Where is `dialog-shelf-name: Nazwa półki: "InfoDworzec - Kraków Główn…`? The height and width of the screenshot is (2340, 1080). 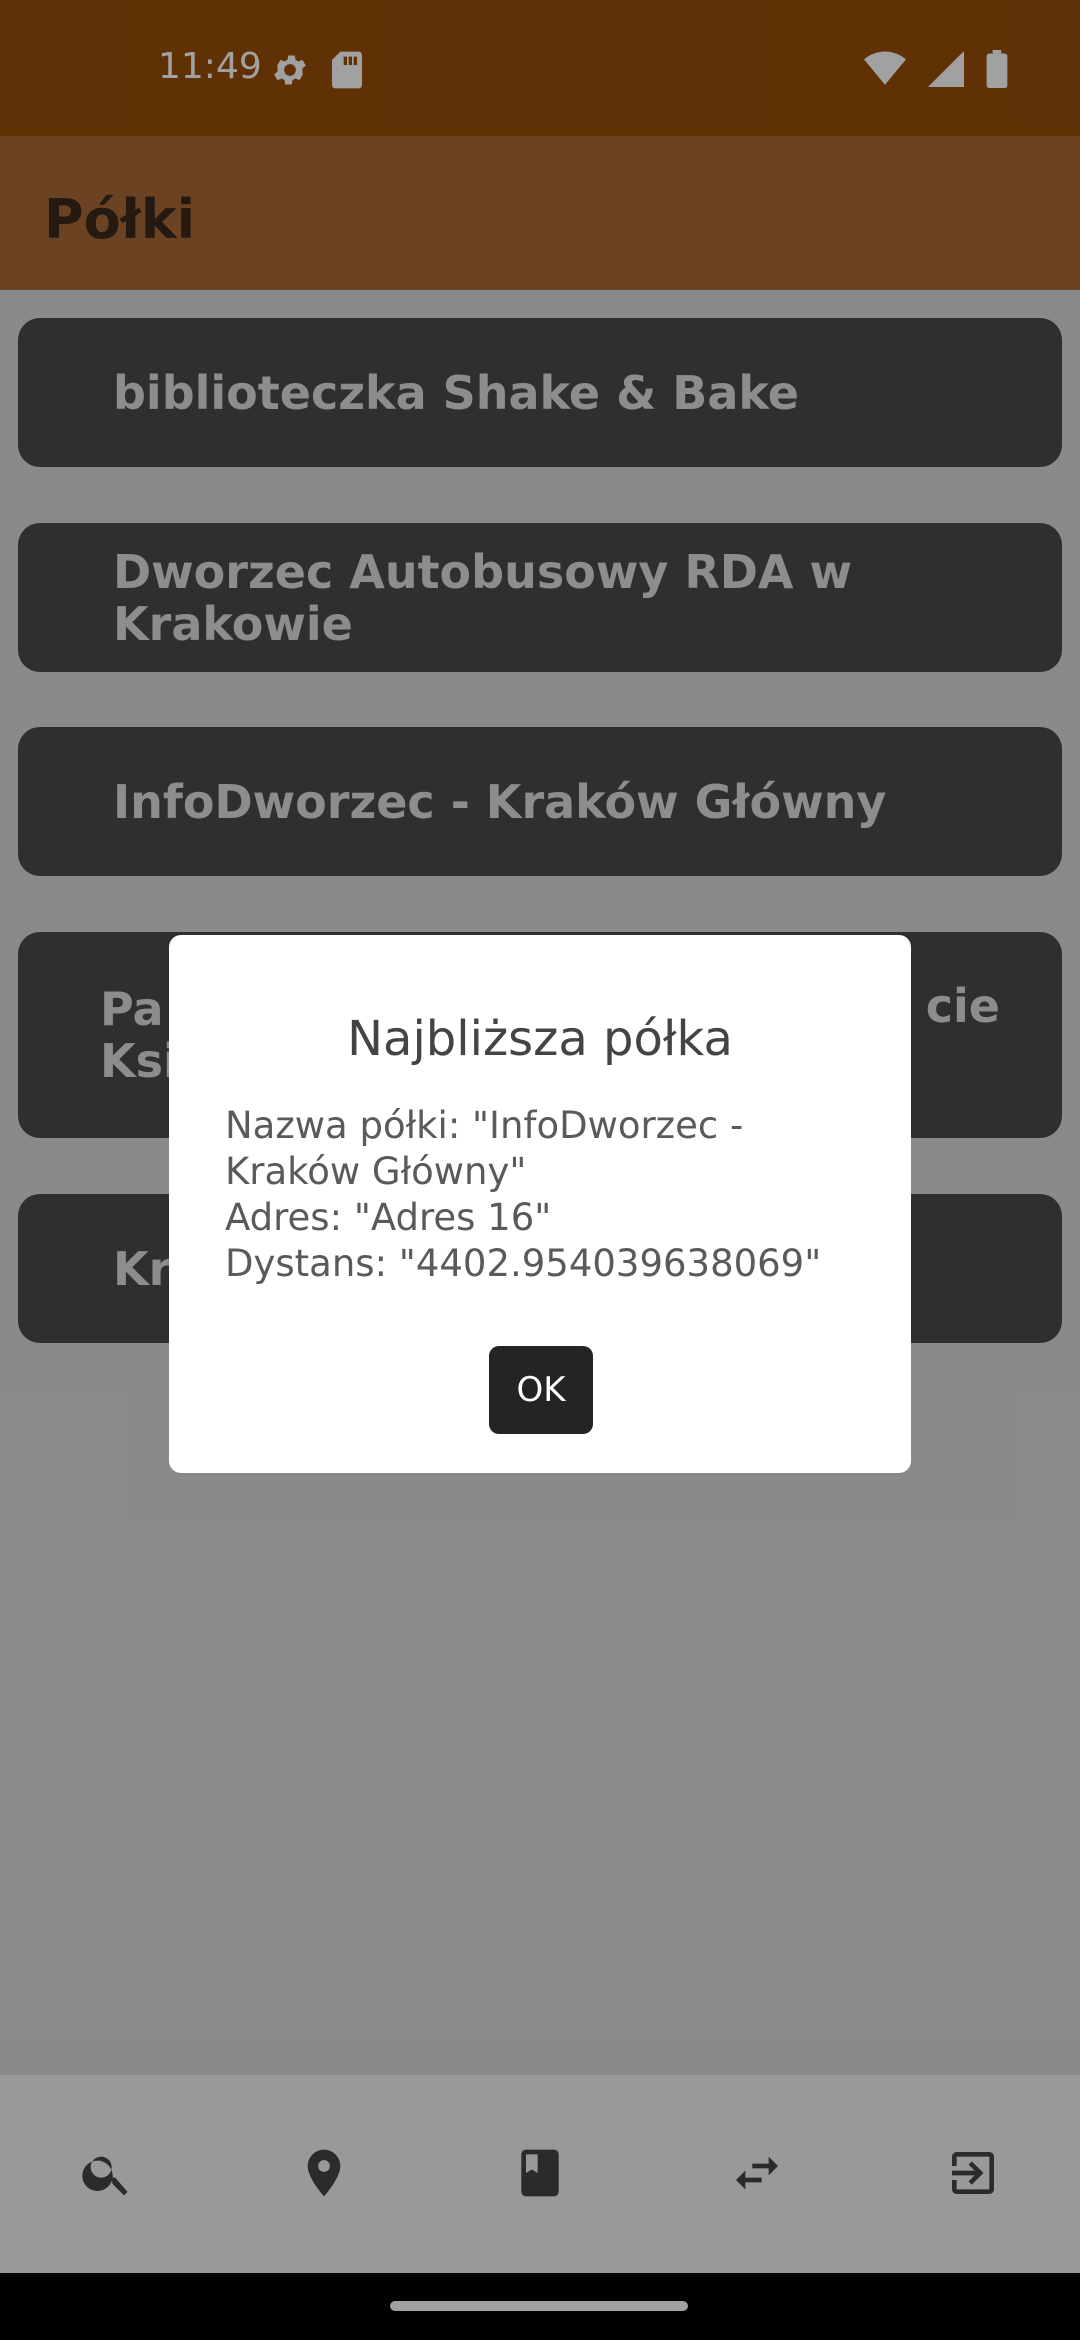 dialog-shelf-name: Nazwa półki: "InfoDworzec - Kraków Główn… is located at coordinates (484, 1148).